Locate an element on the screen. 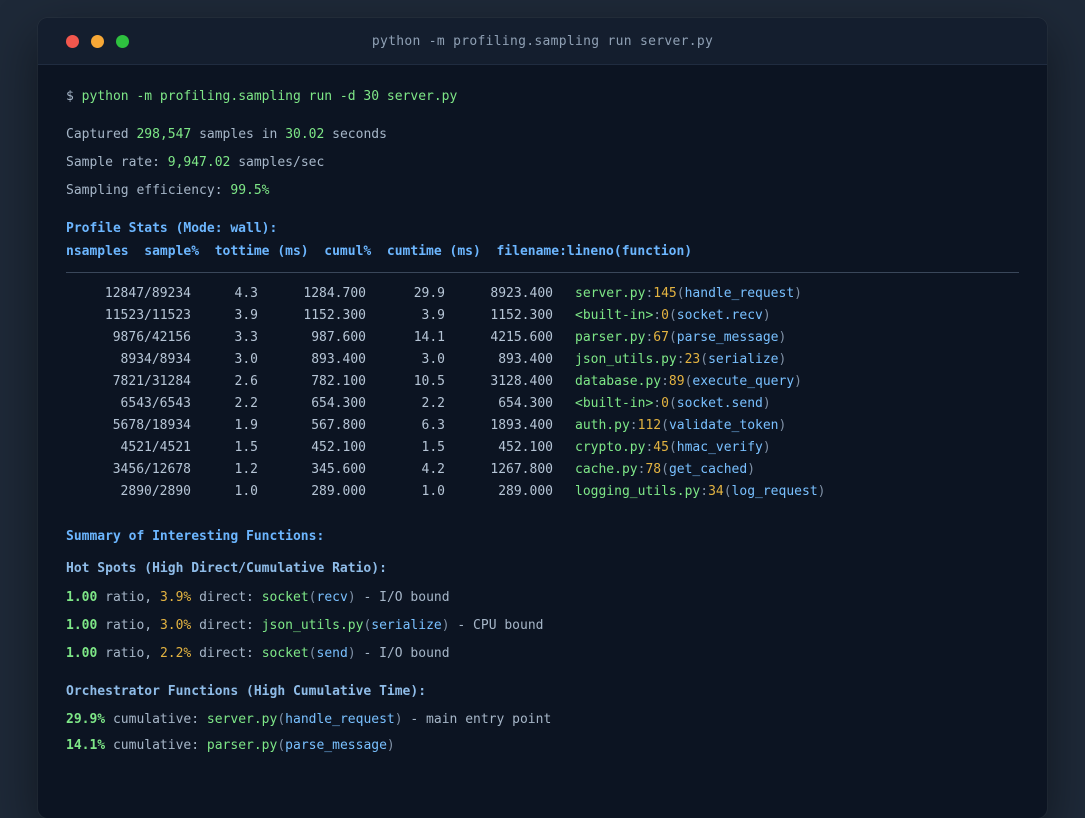 The height and width of the screenshot is (818, 1085). function-file: <built-in> is located at coordinates (614, 315).